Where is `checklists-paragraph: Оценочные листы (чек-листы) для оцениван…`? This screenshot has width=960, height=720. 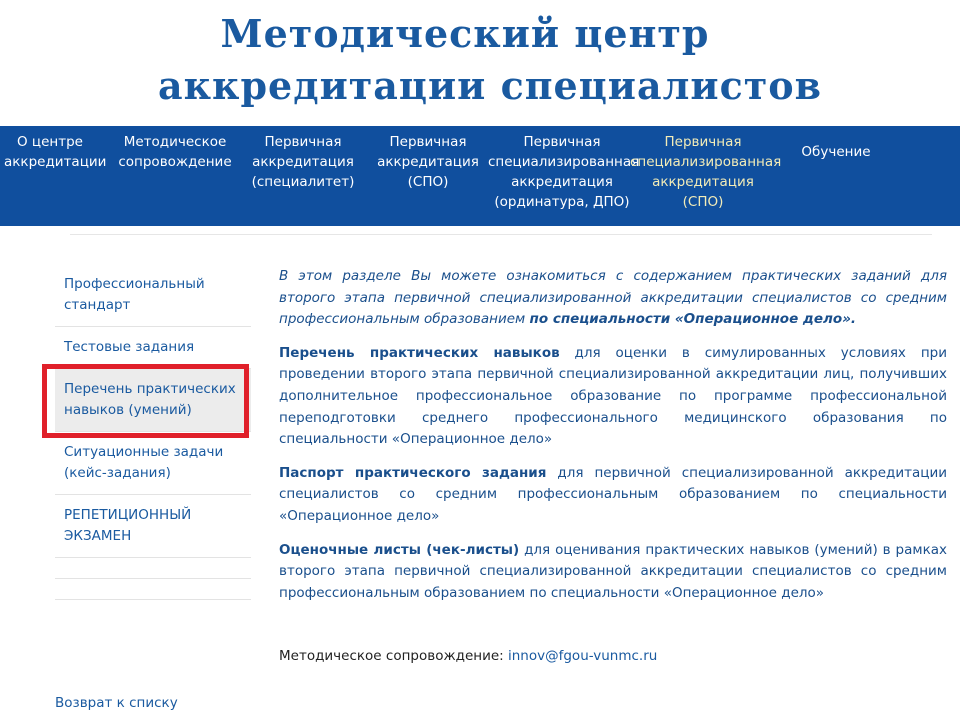 checklists-paragraph: Оценочные листы (чек-листы) для оцениван… is located at coordinates (613, 572).